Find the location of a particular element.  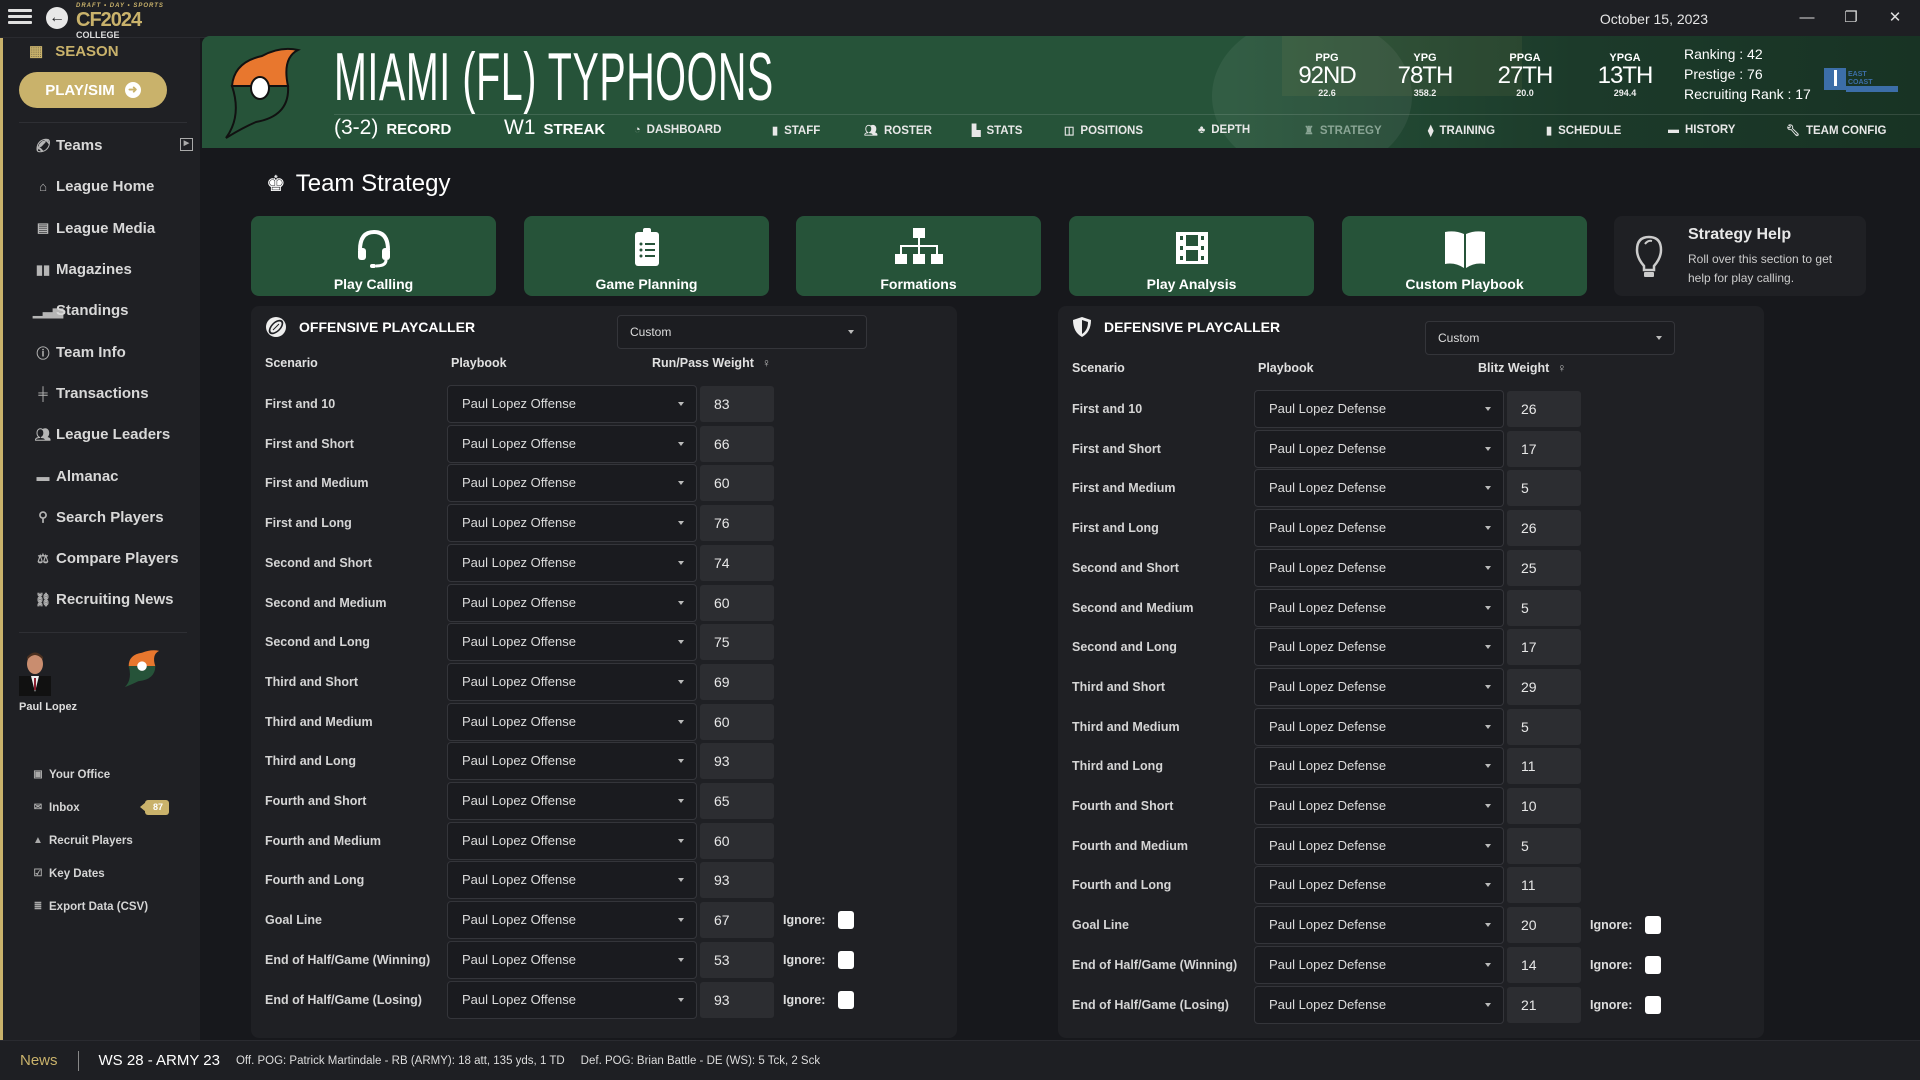

tab-roster: 👥︎ ROSTER is located at coordinates (898, 131).